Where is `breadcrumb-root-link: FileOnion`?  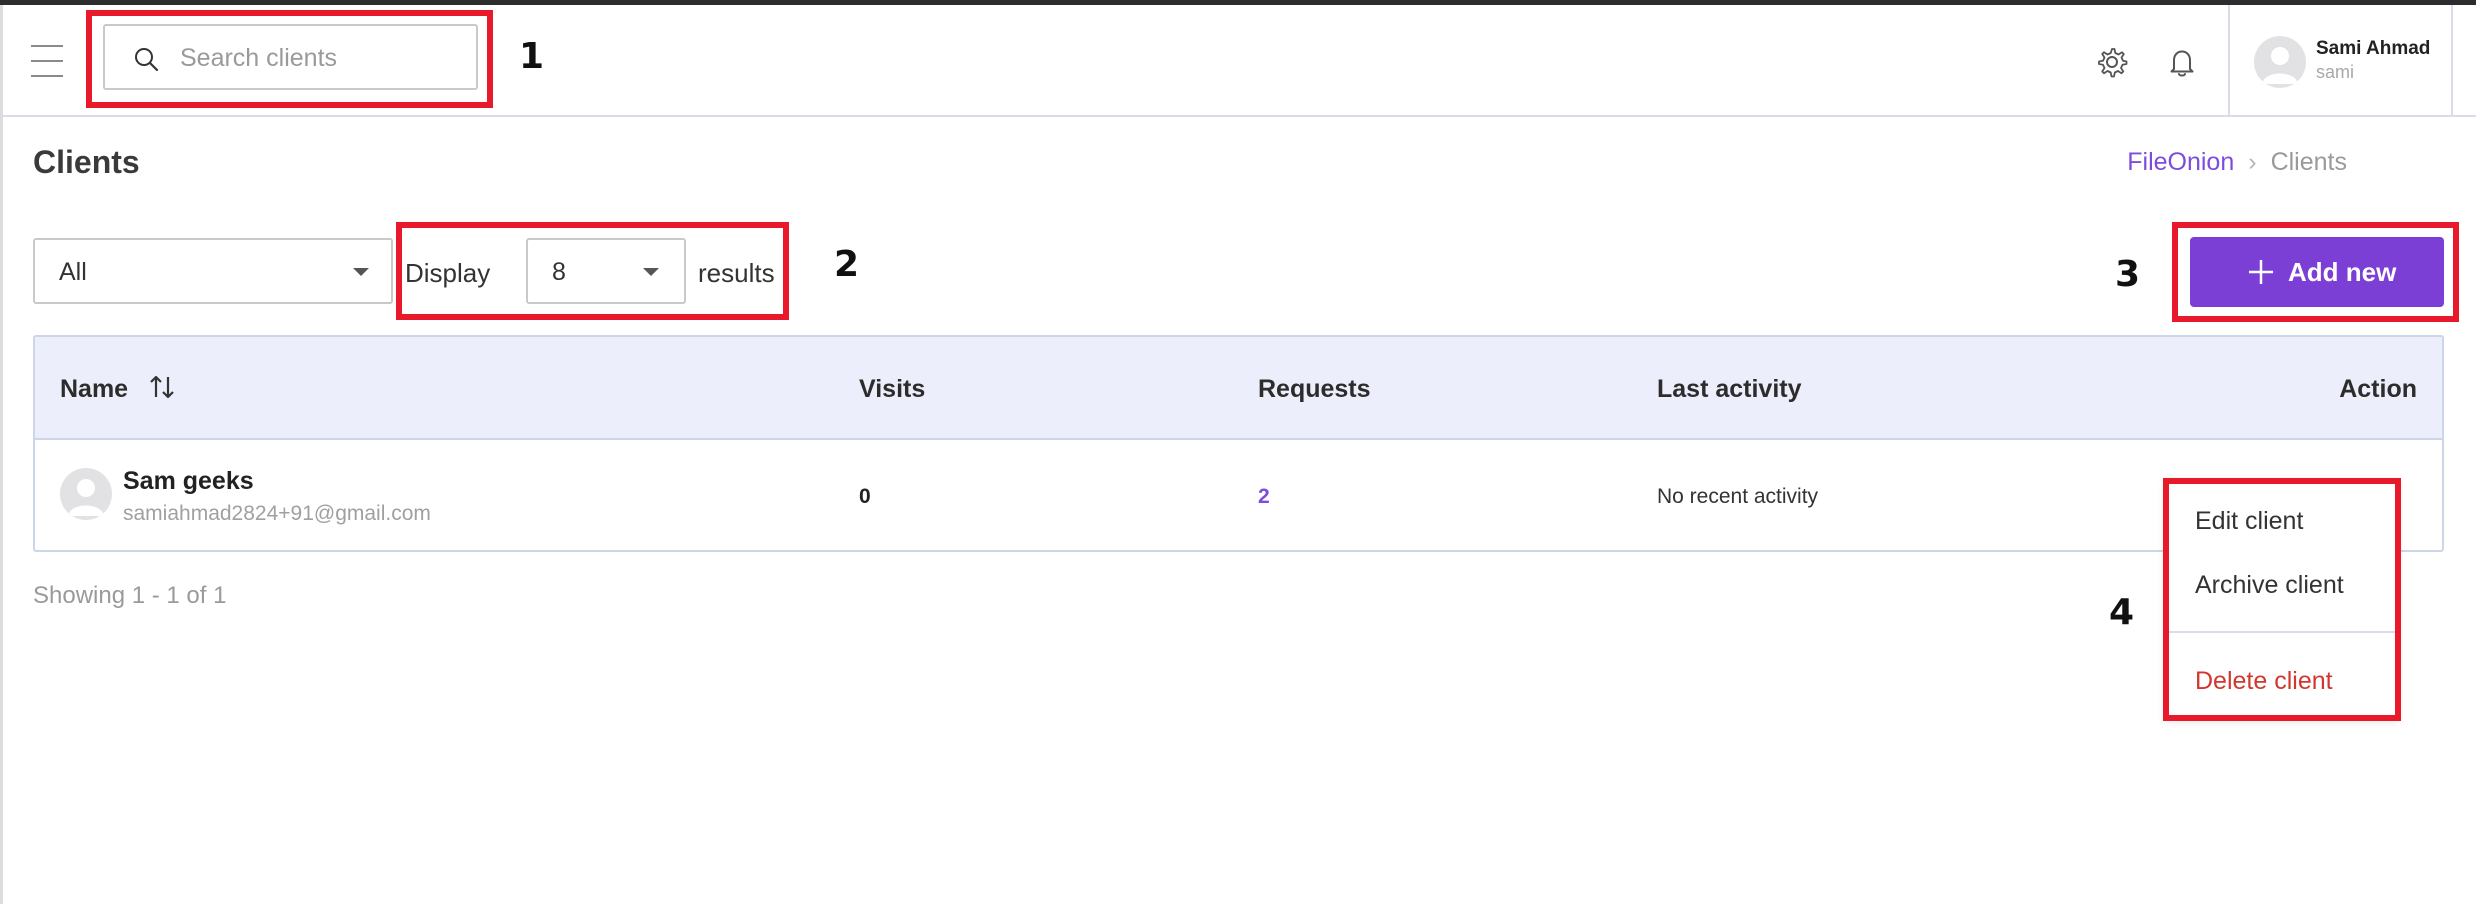 breadcrumb-root-link: FileOnion is located at coordinates (2180, 162).